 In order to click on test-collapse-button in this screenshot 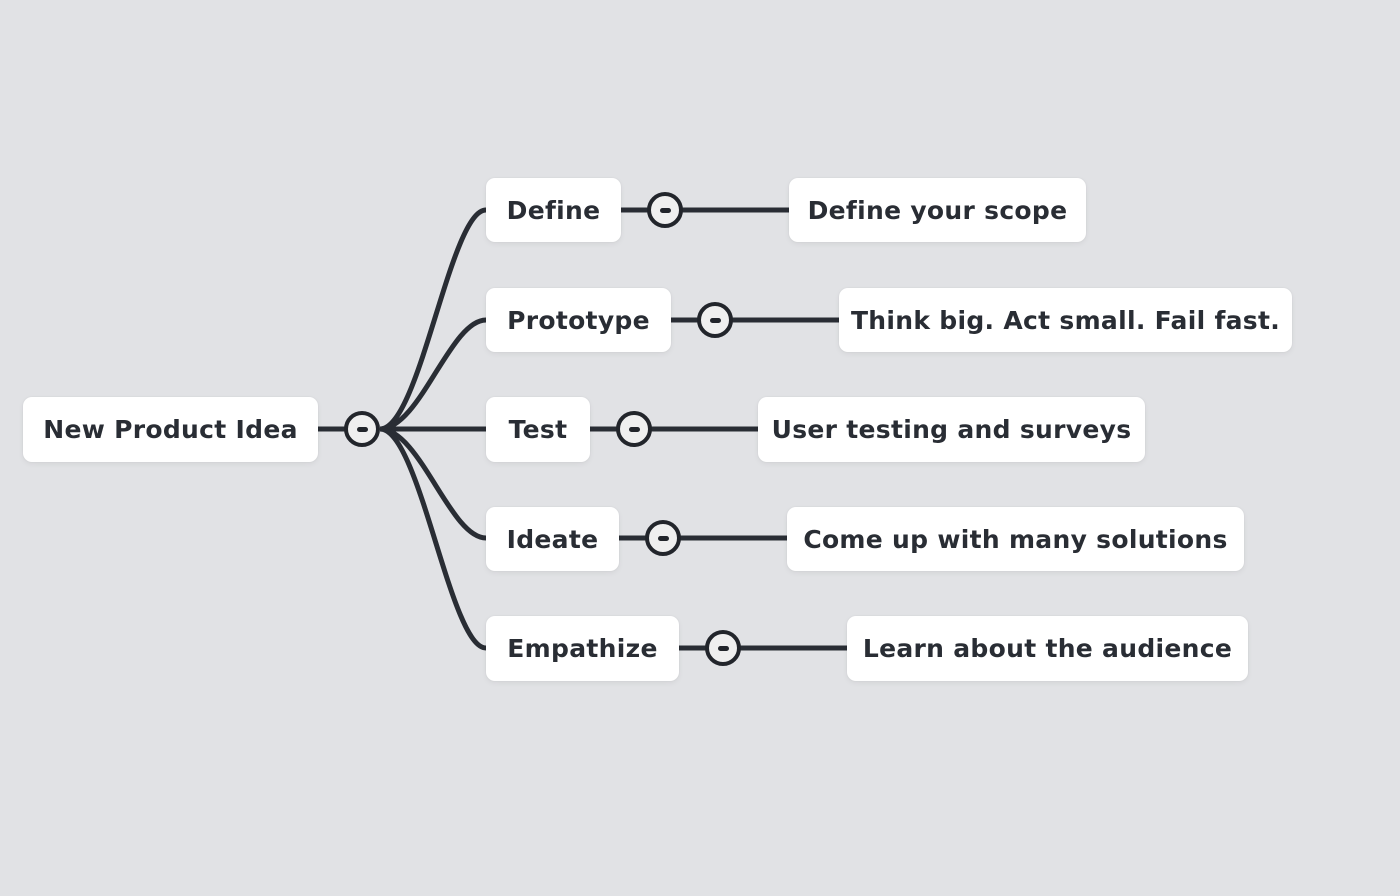, I will do `click(634, 429)`.